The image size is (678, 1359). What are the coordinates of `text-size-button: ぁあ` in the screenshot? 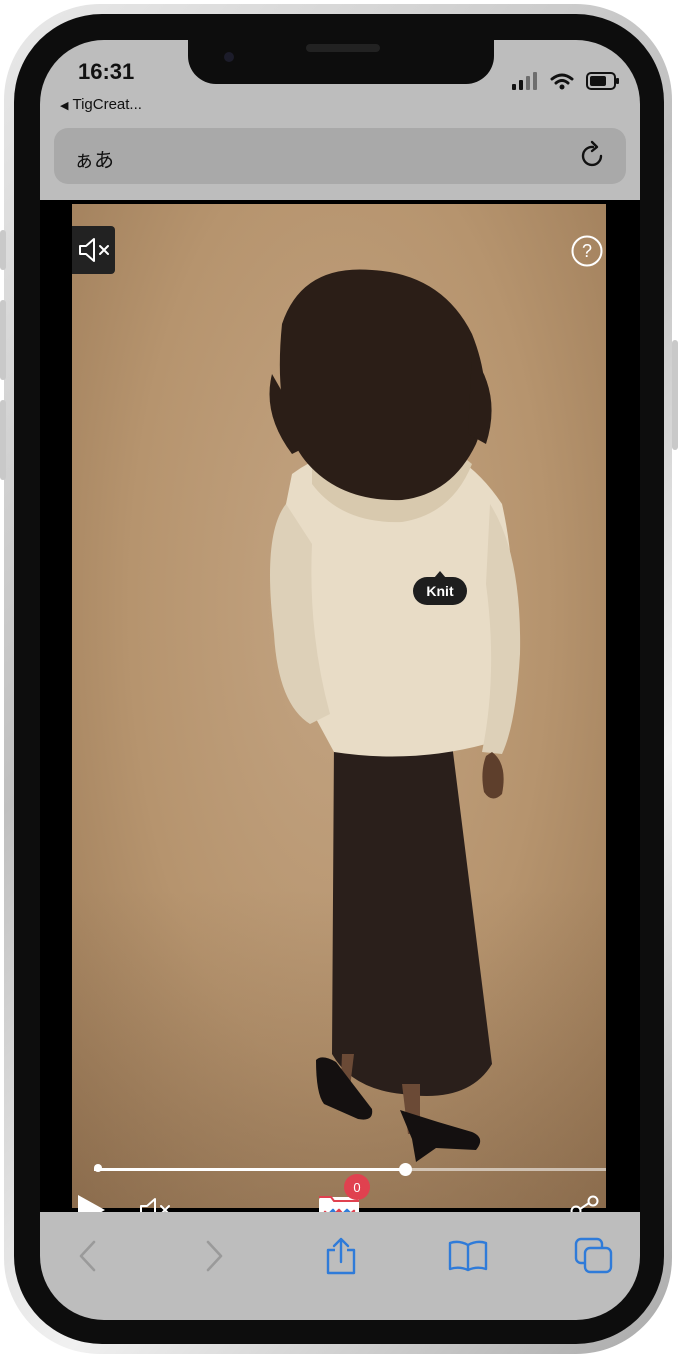 It's located at (94, 158).